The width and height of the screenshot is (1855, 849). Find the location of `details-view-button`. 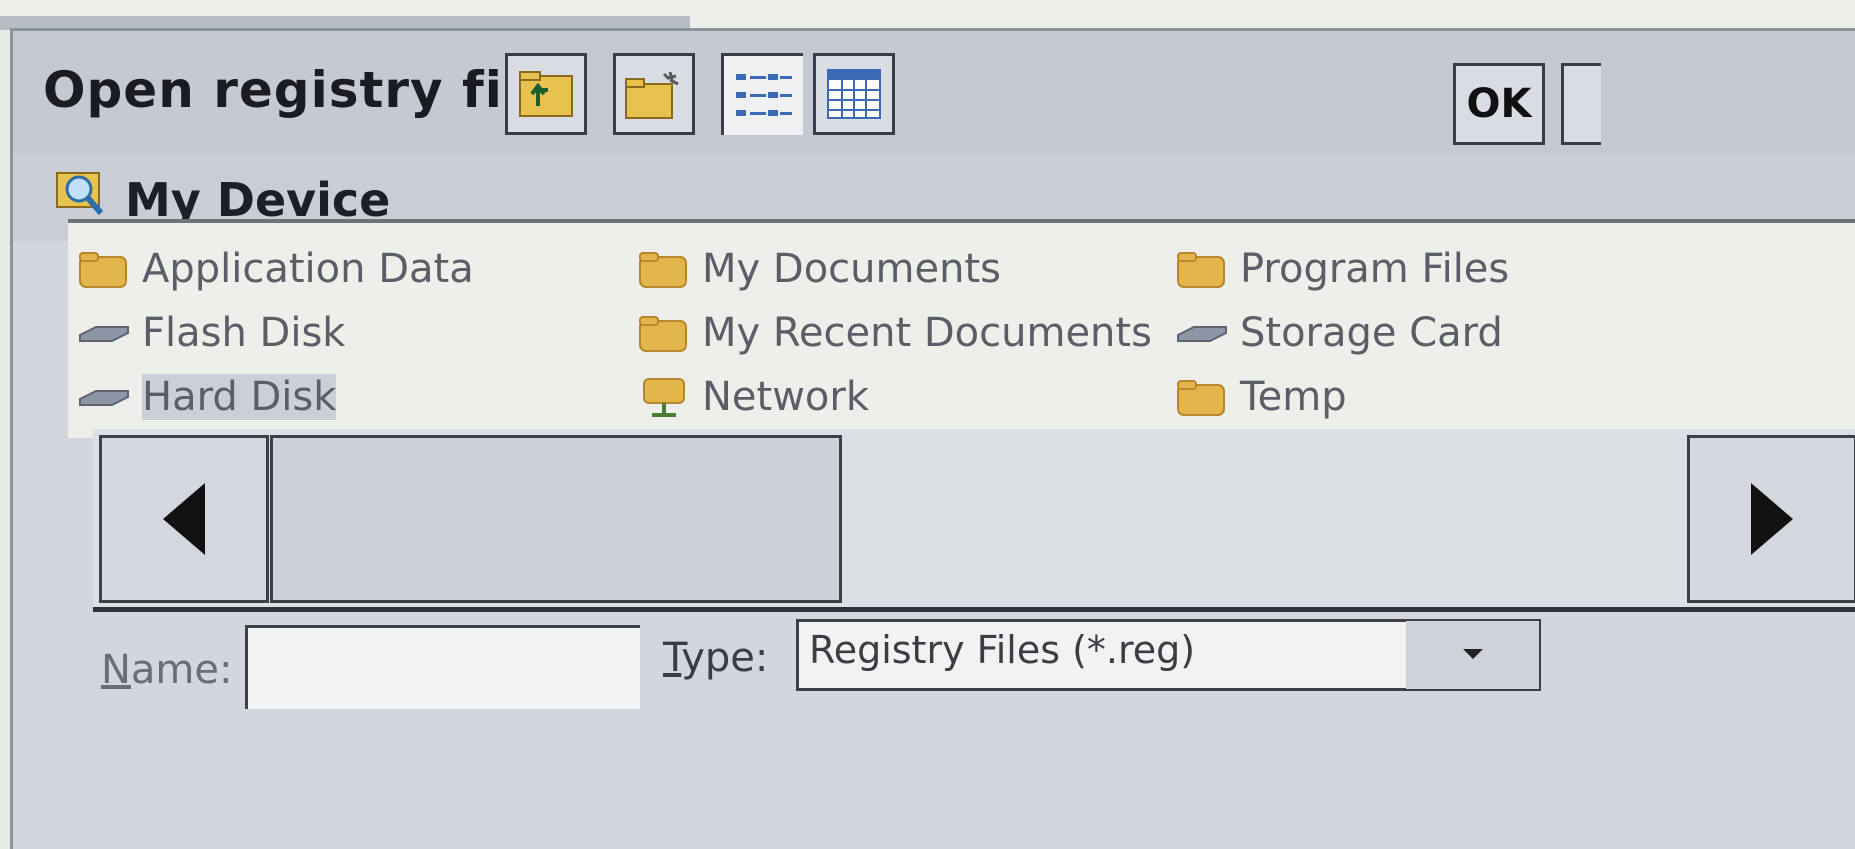

details-view-button is located at coordinates (854, 94).